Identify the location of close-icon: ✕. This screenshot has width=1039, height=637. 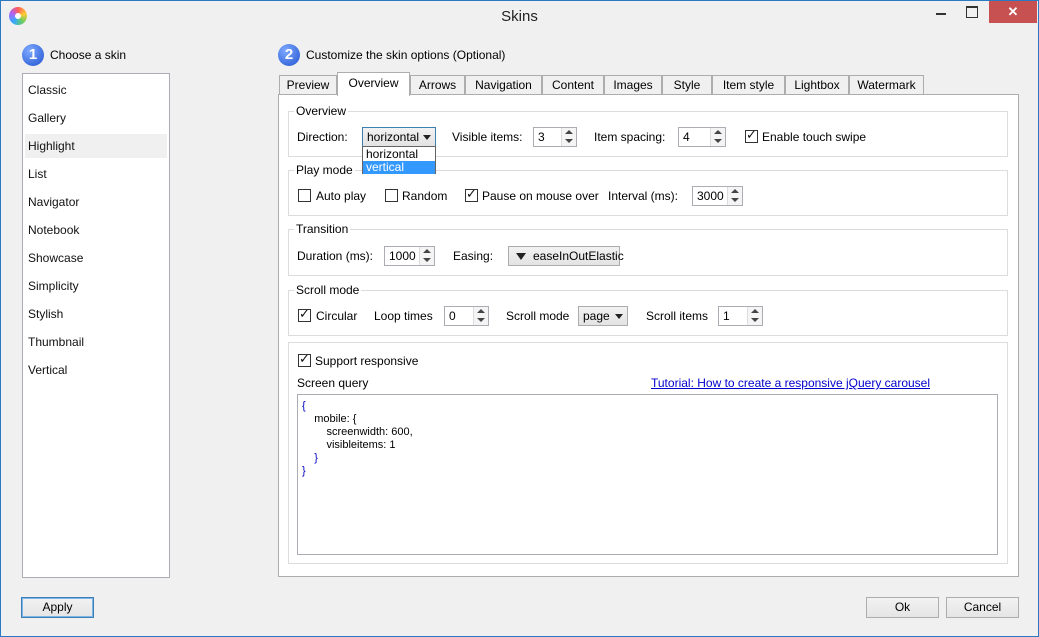
(1013, 11).